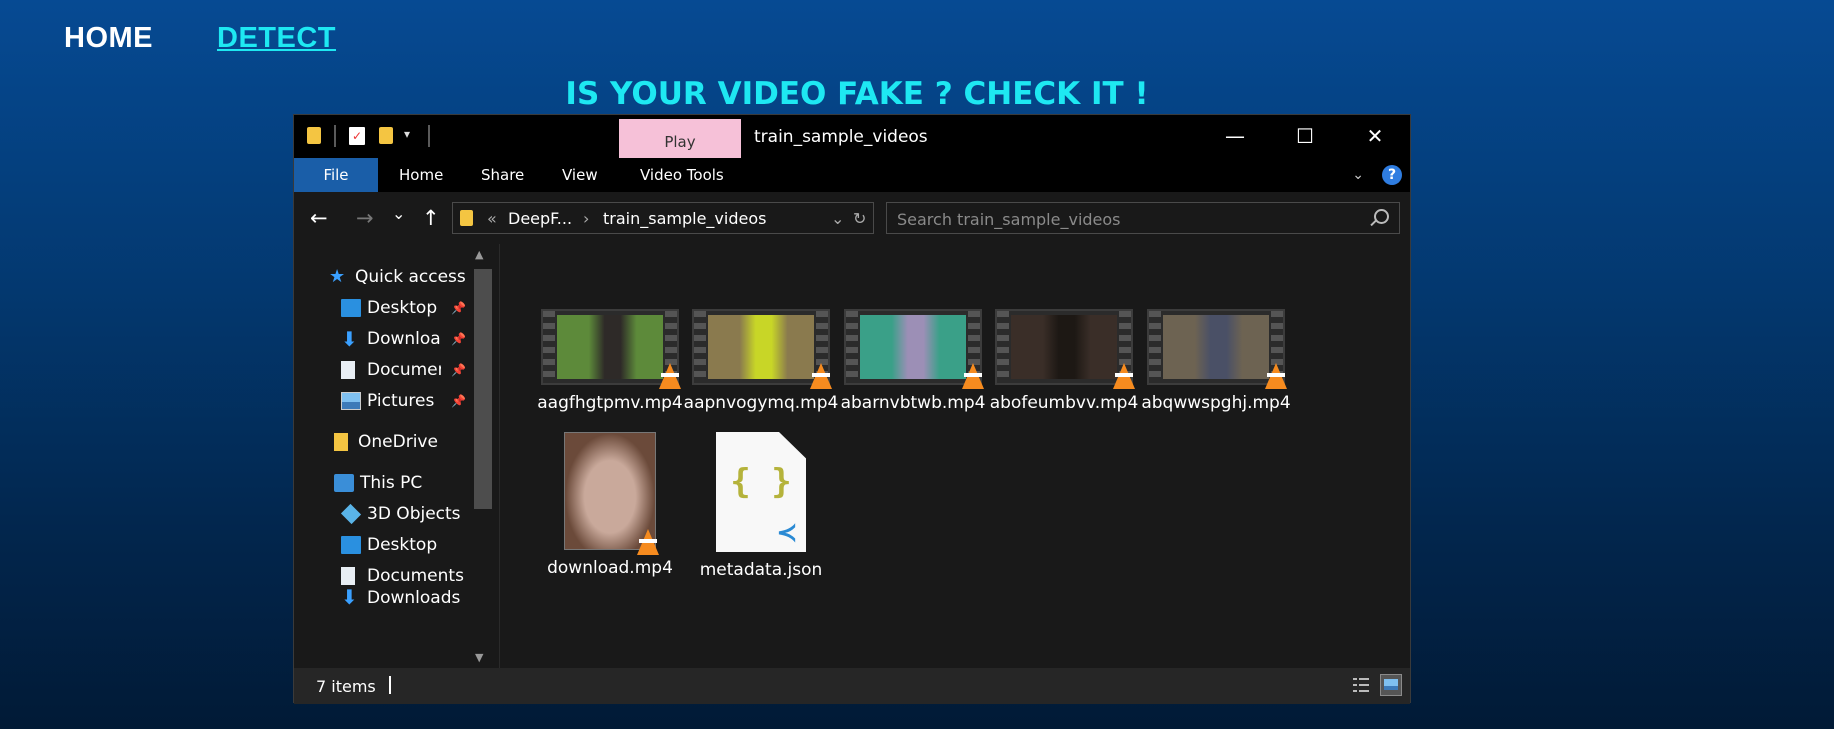  I want to click on site-nav: HOME DETECT, so click(200, 38).